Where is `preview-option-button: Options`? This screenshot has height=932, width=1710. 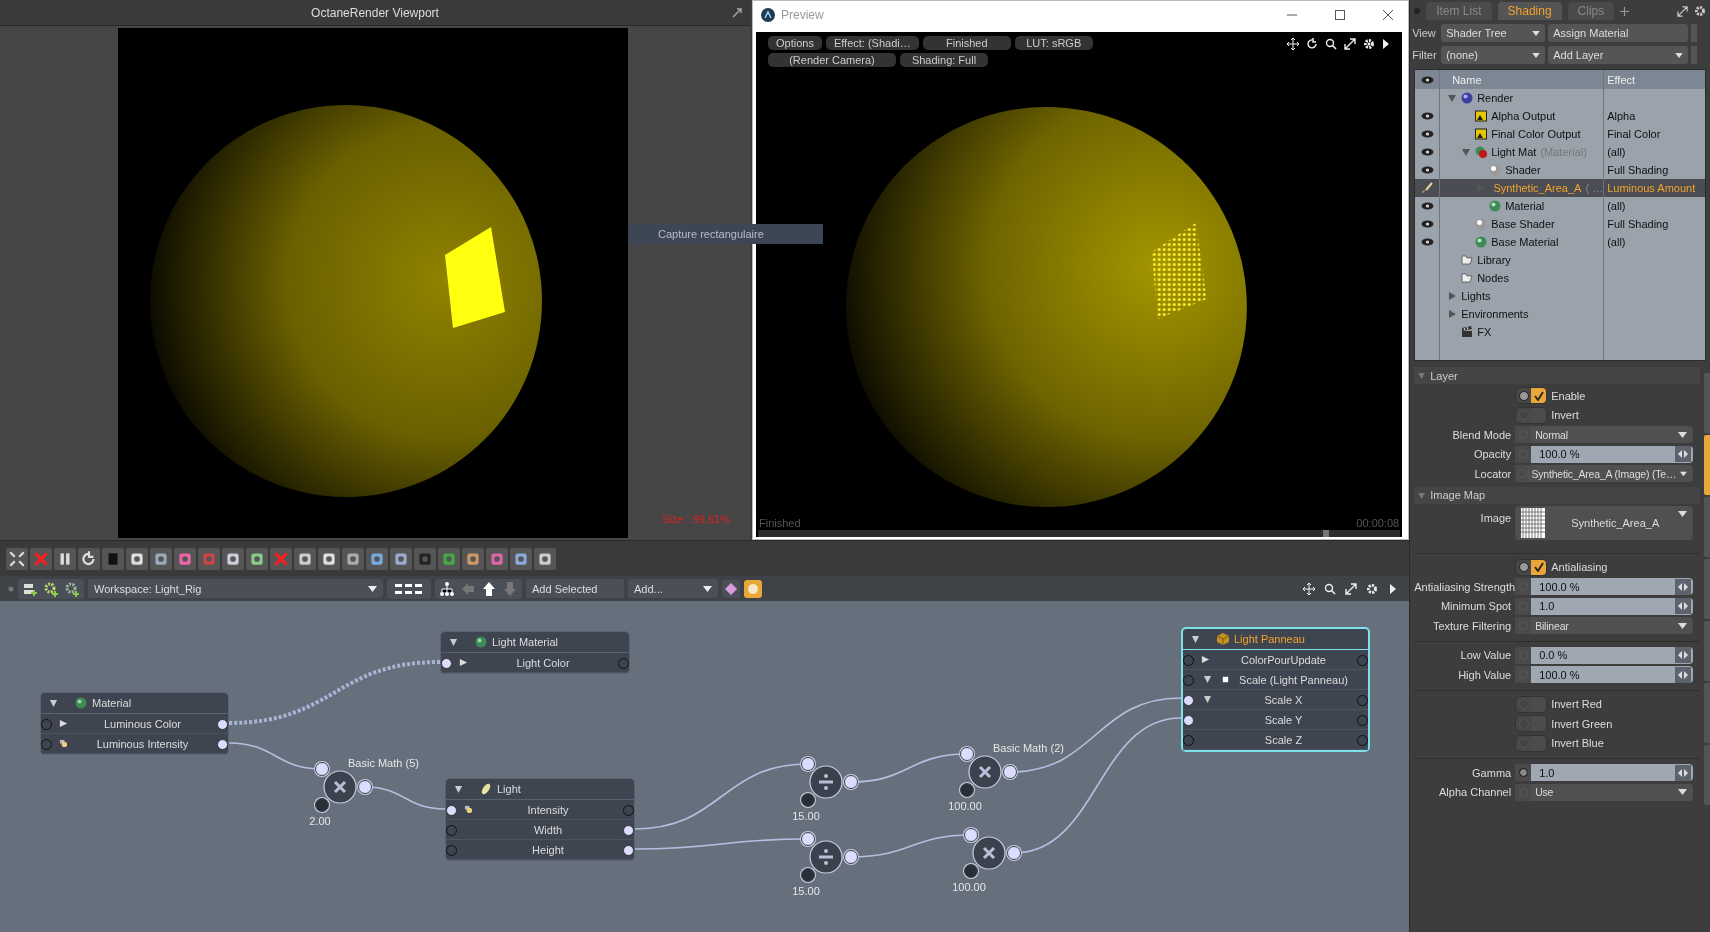 preview-option-button: Options is located at coordinates (795, 43).